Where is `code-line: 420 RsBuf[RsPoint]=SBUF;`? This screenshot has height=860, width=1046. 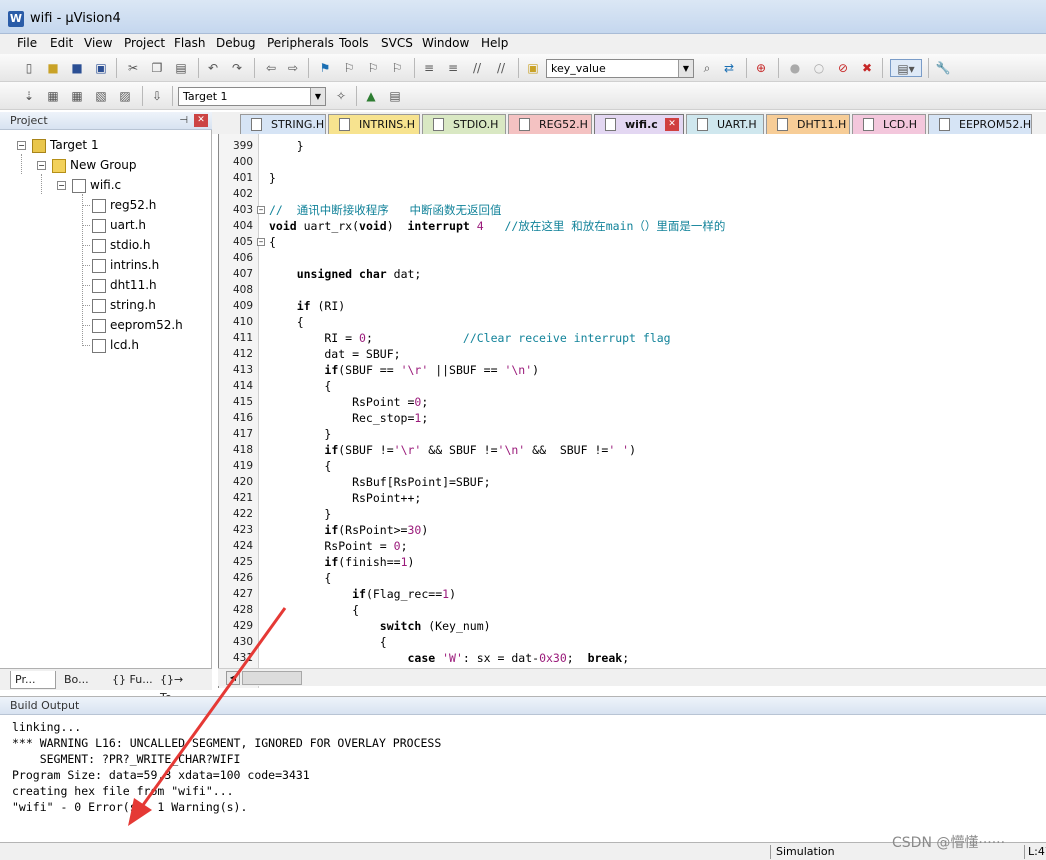
code-line: 420 RsBuf[RsPoint]=SBUF; is located at coordinates (632, 482).